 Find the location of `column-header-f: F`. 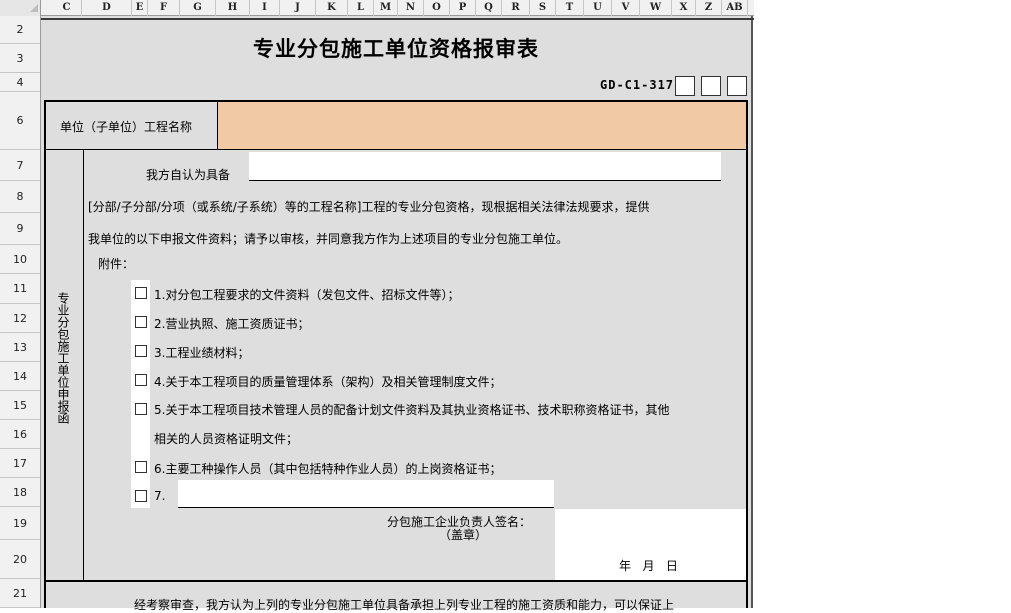

column-header-f: F is located at coordinates (164, 8).